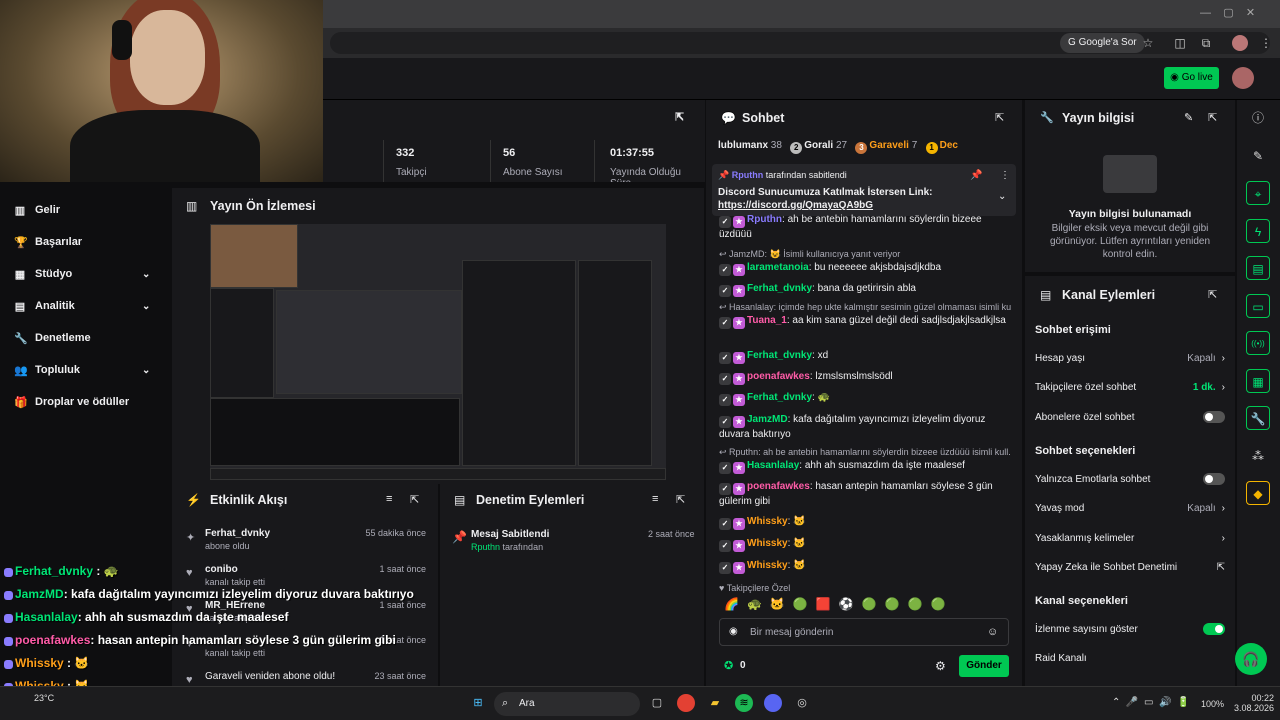  Describe the element at coordinates (44, 698) in the screenshot. I see `weather-widget: 23°C` at that location.